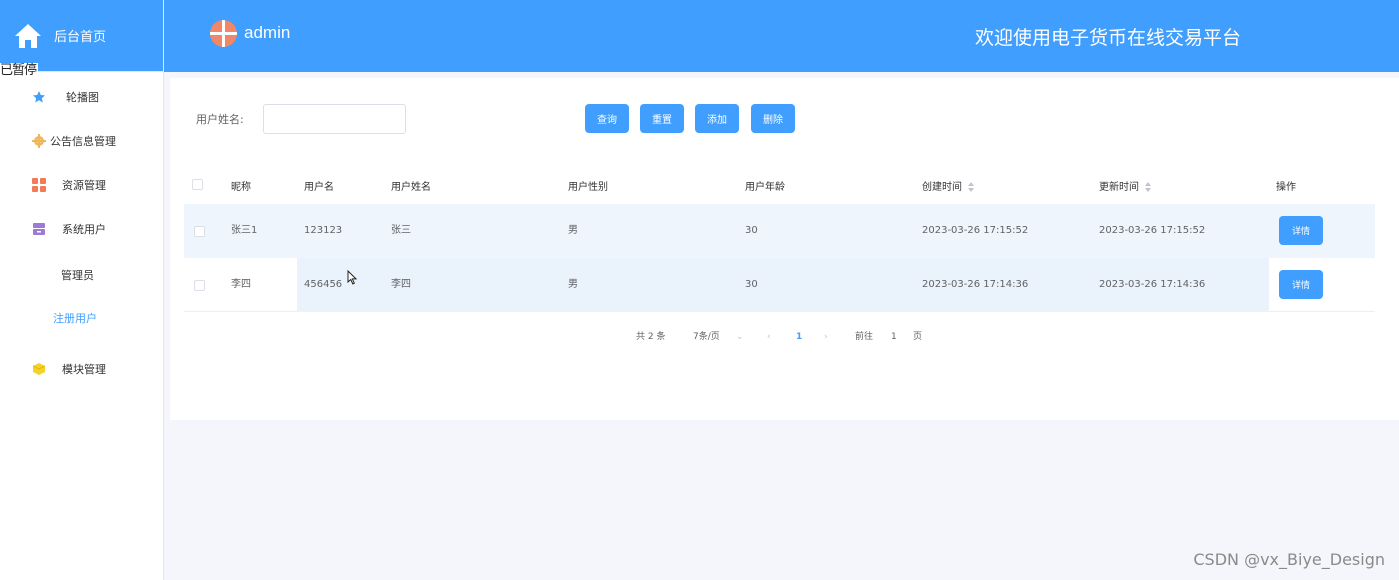 This screenshot has height=580, width=1399. I want to click on column-header-label: 更新时间, so click(1119, 187).